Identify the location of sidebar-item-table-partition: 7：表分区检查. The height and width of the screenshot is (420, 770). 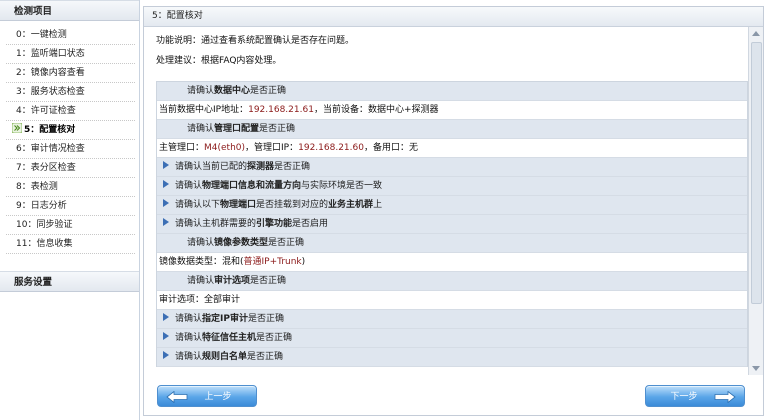
(70, 168).